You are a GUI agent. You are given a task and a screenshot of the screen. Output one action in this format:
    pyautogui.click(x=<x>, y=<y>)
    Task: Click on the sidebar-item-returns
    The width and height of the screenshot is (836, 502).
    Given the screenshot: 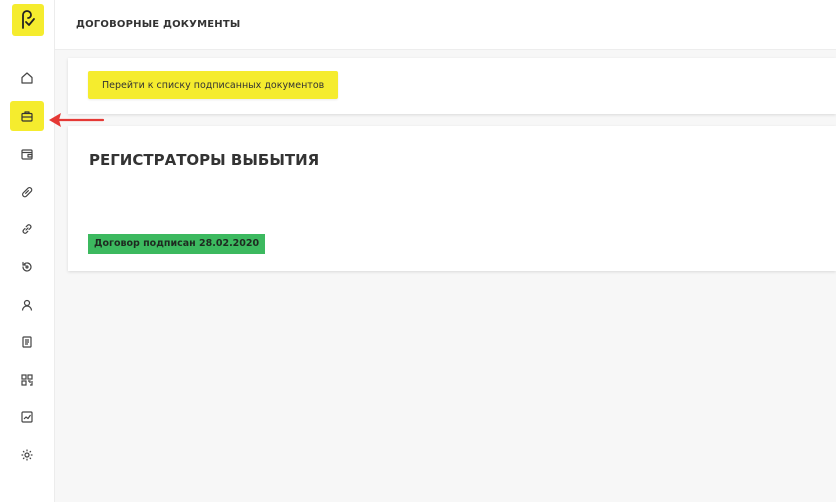 What is the action you would take?
    pyautogui.click(x=27, y=267)
    